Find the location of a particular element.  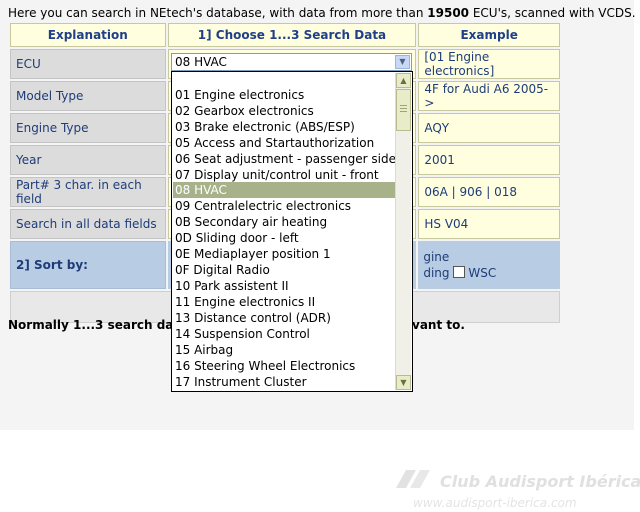

dropdown-option: 09 Centralelectric electronics is located at coordinates (285, 206).